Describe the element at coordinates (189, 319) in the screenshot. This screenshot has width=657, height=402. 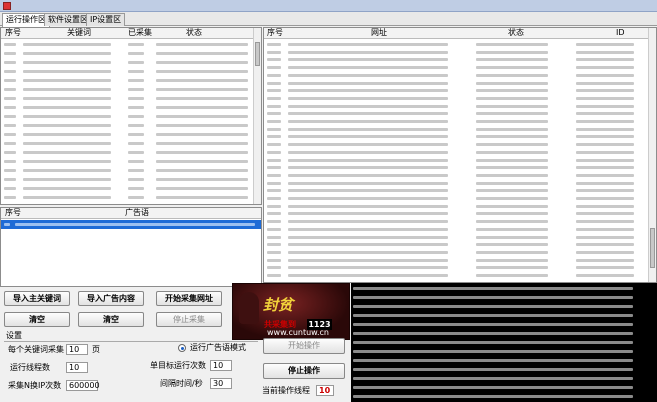
I see `stop-collect-button: 停止采集` at that location.